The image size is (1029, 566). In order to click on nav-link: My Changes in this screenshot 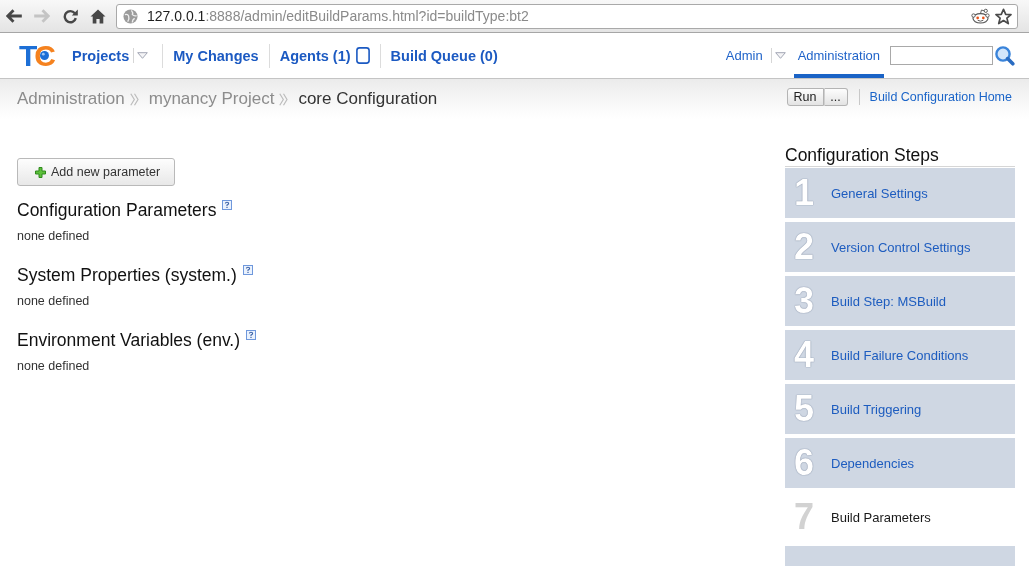, I will do `click(216, 55)`.